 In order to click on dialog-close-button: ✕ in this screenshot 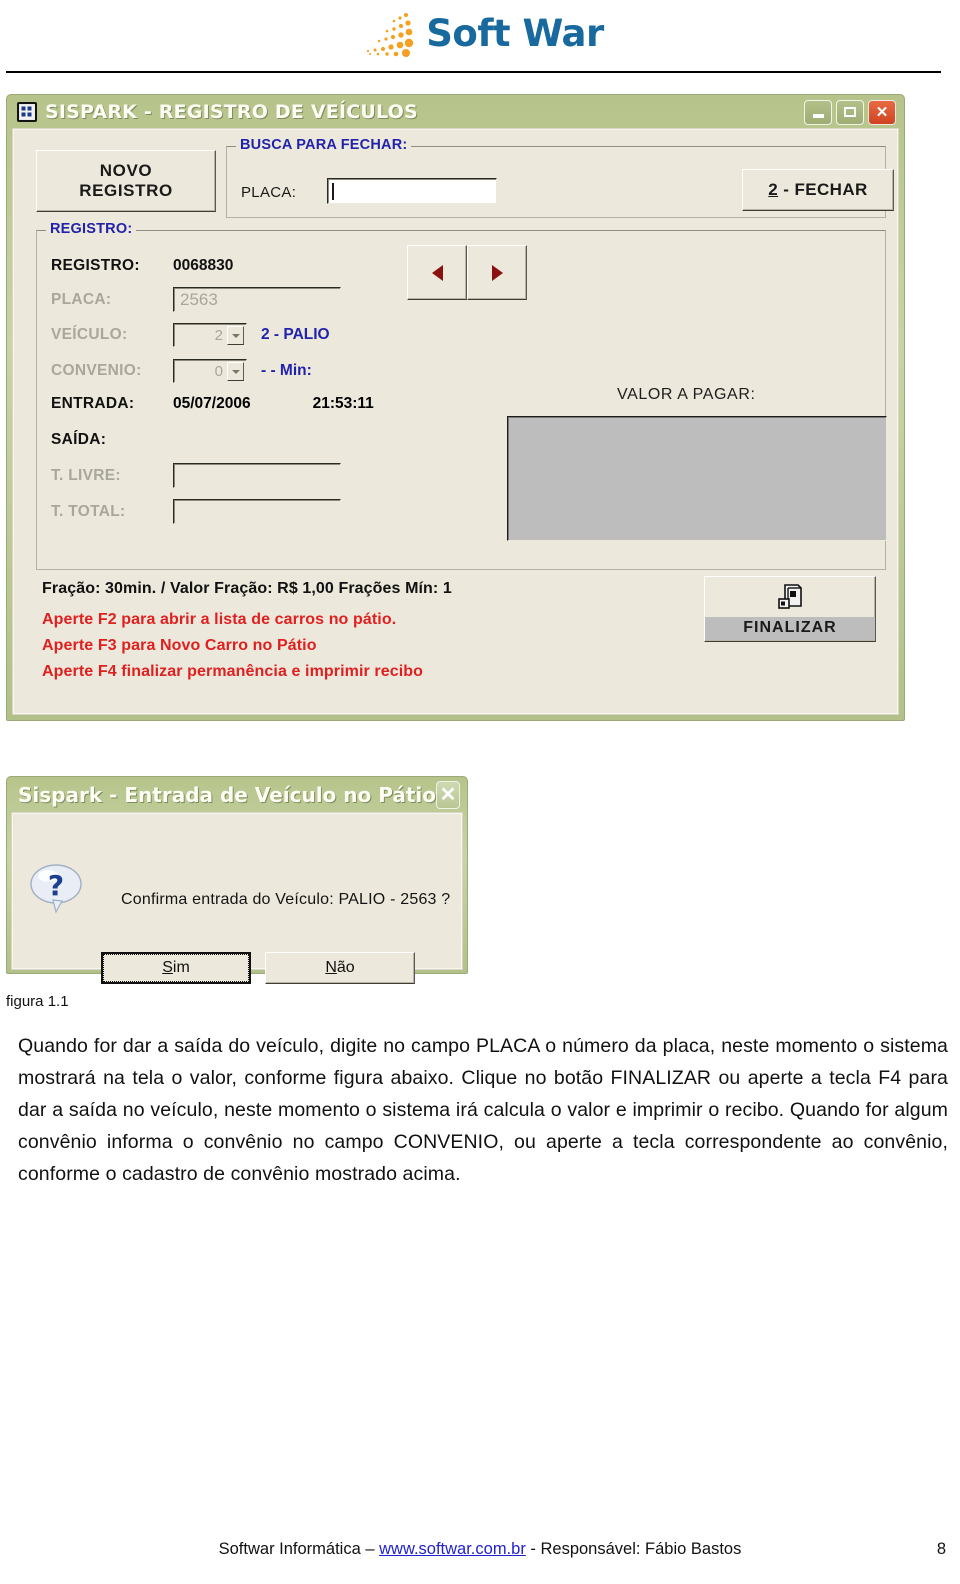, I will do `click(447, 795)`.